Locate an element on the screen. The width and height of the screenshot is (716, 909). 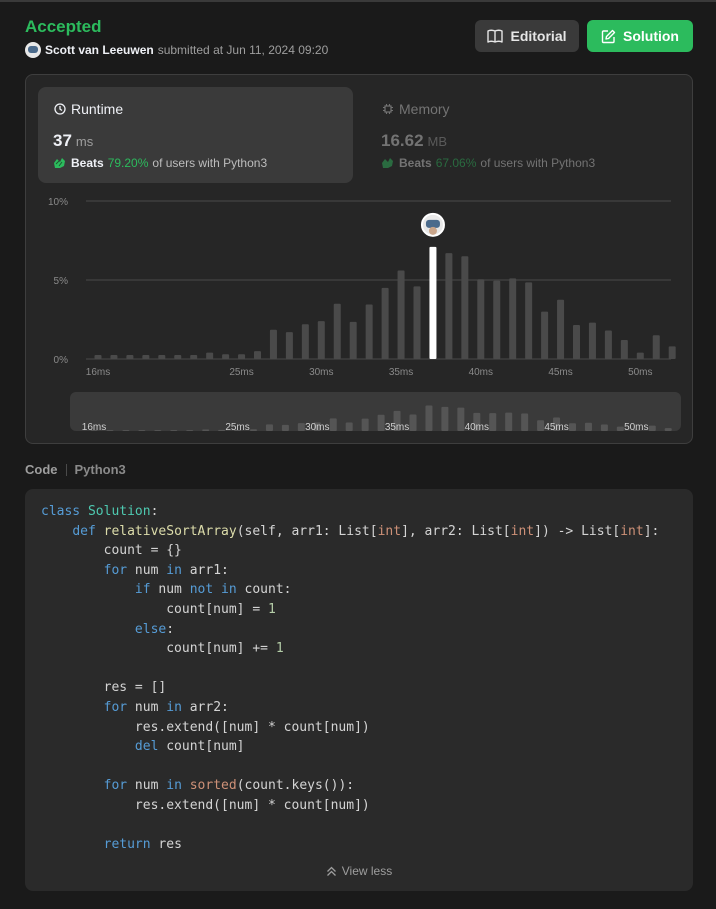
book-icon is located at coordinates (495, 36).